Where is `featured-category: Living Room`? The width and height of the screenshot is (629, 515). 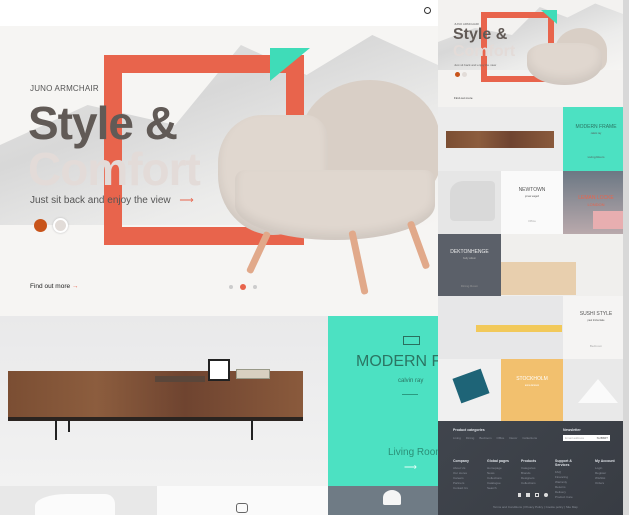 featured-category: Living Room is located at coordinates (413, 452).